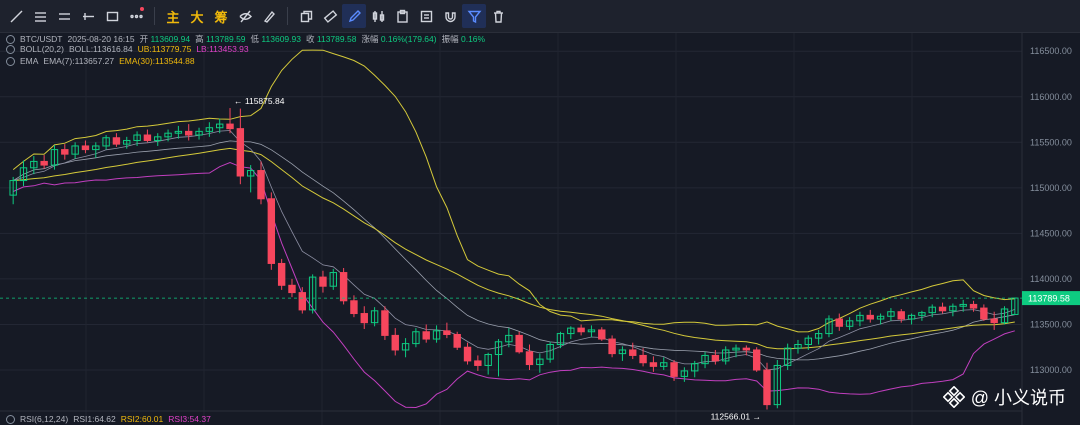 Image resolution: width=1080 pixels, height=425 pixels. I want to click on eye-off-button, so click(245, 16).